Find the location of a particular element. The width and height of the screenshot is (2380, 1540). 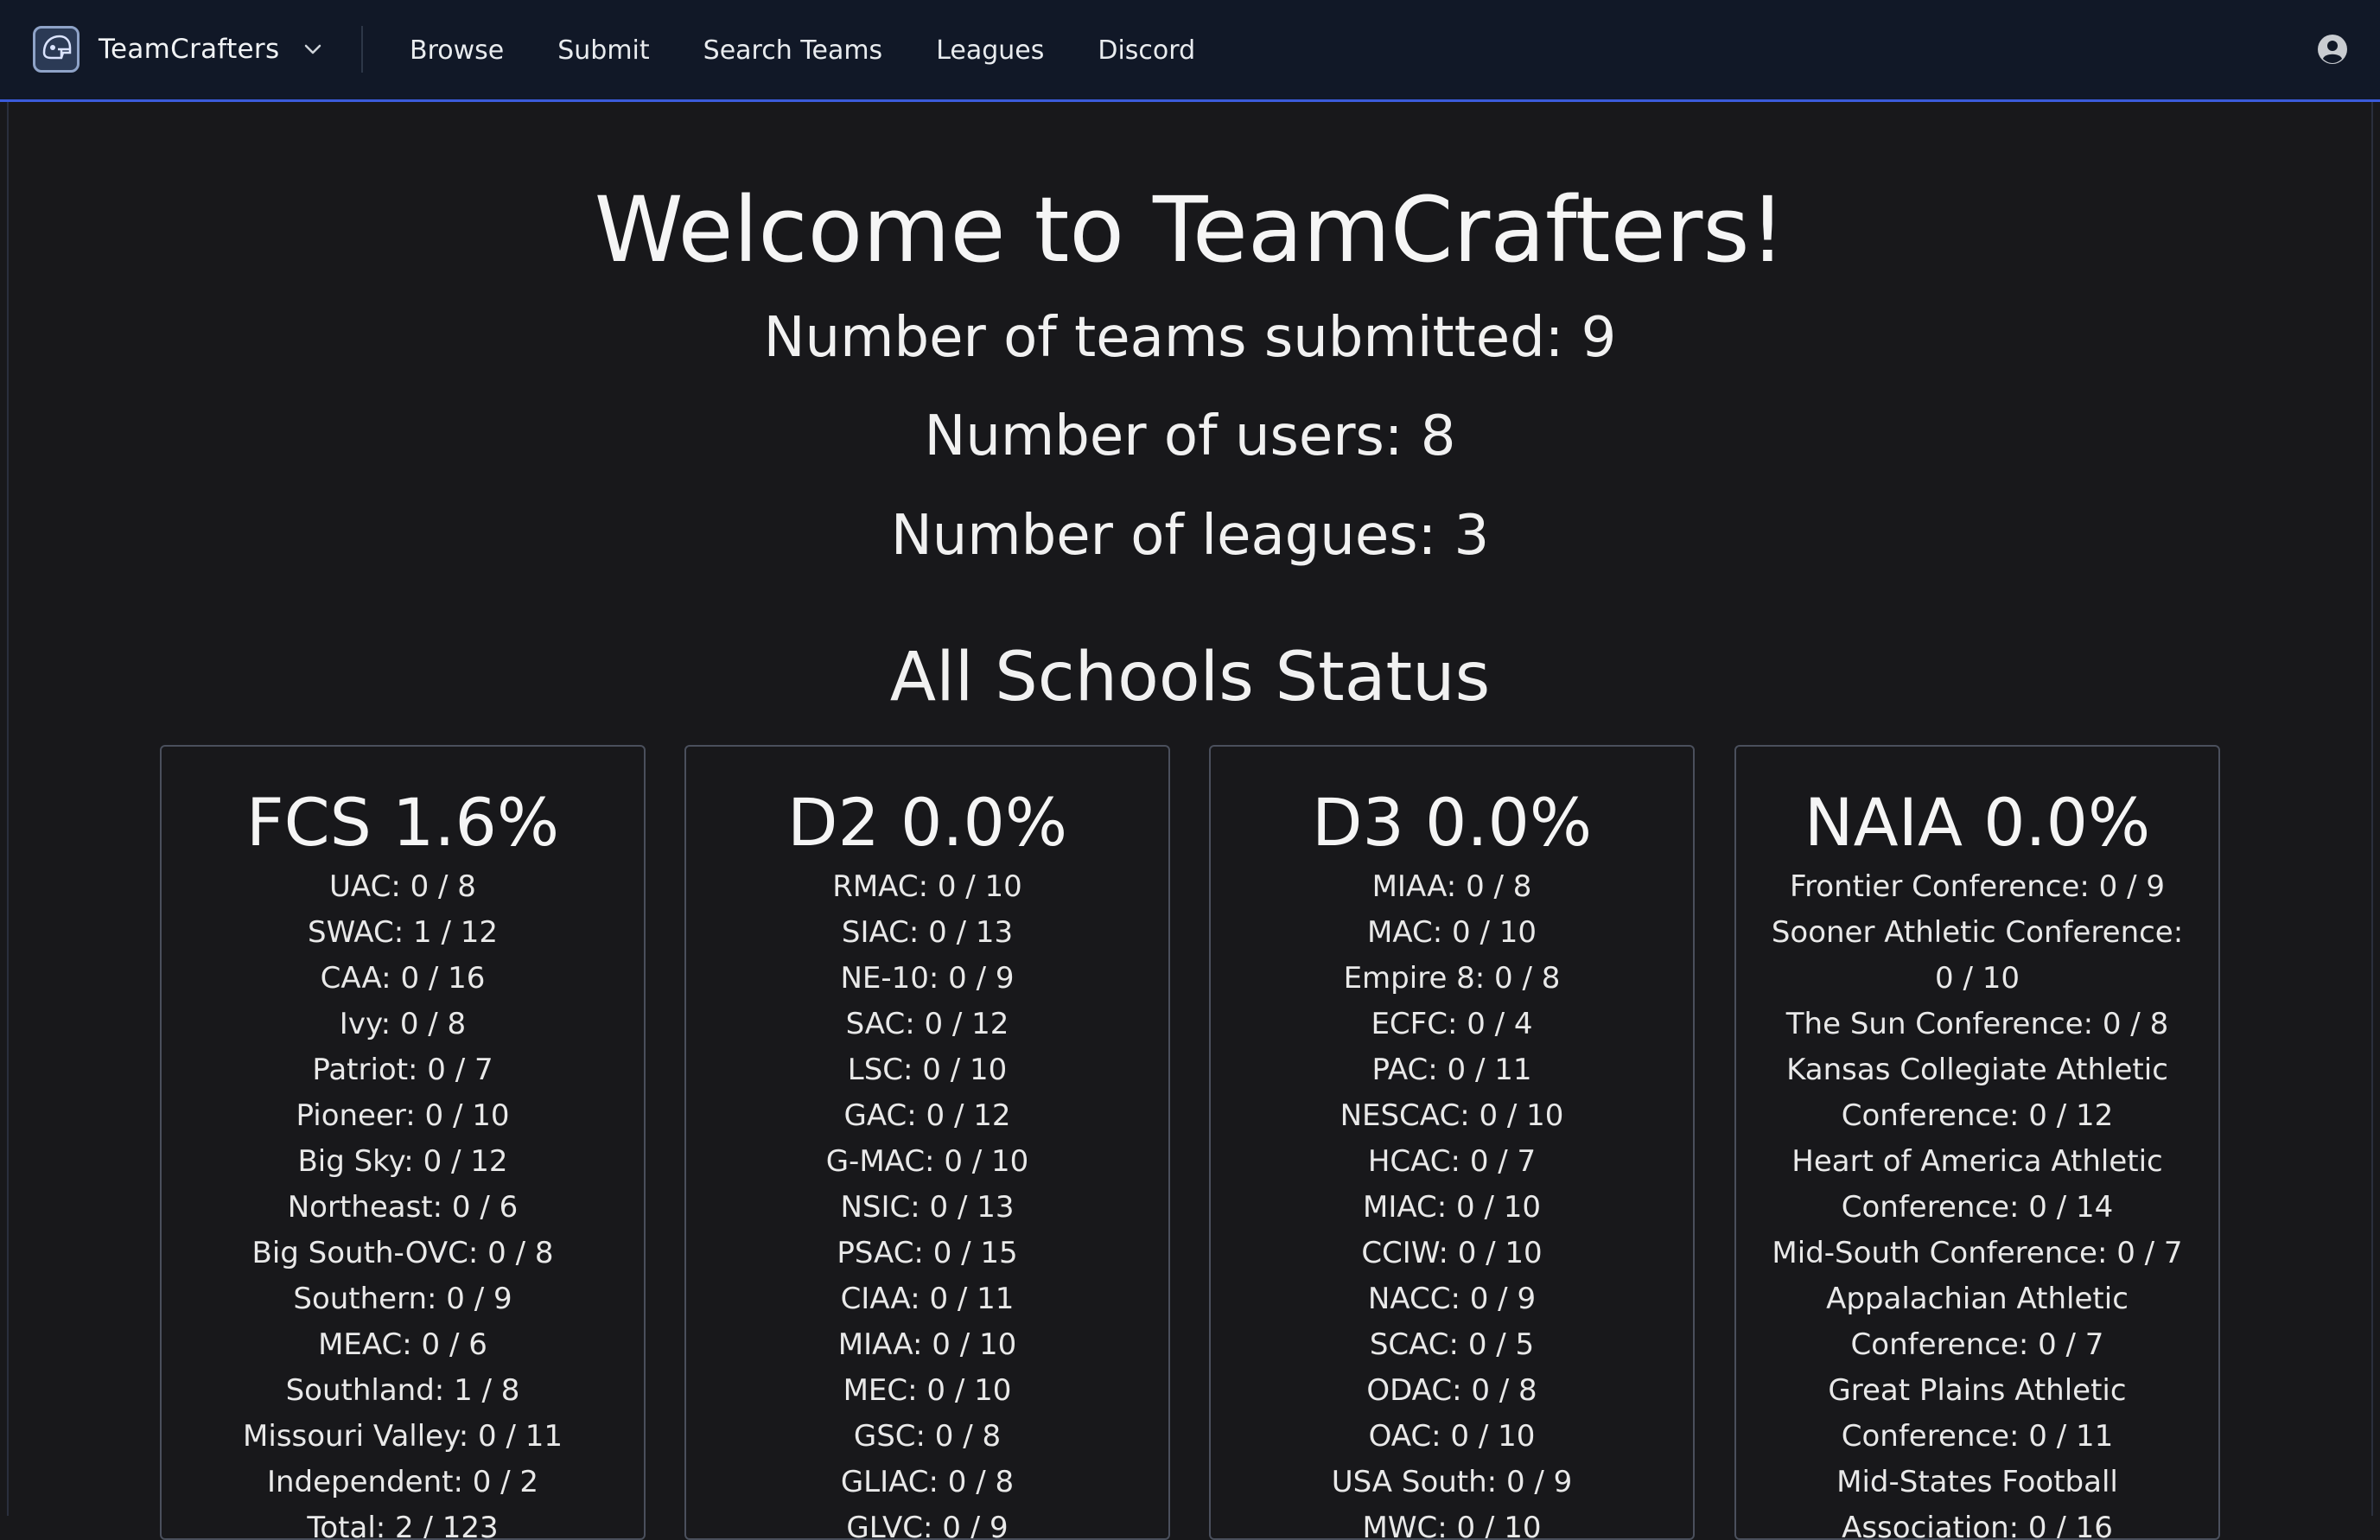

conference-item: SIAC: 0 / 13 is located at coordinates (927, 933).